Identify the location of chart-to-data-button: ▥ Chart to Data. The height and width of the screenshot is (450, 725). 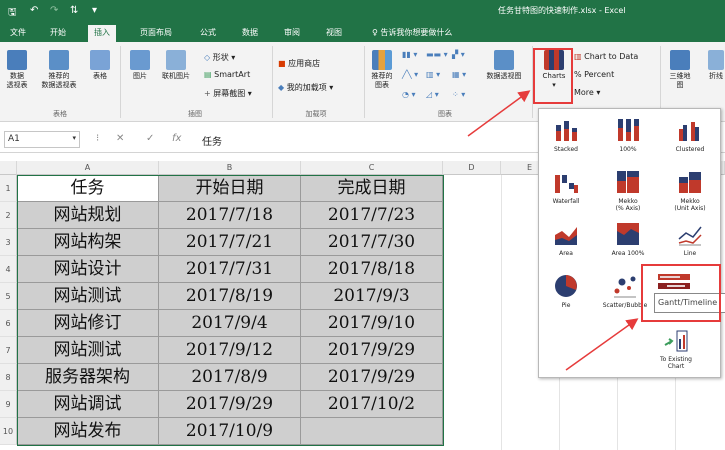
(606, 56).